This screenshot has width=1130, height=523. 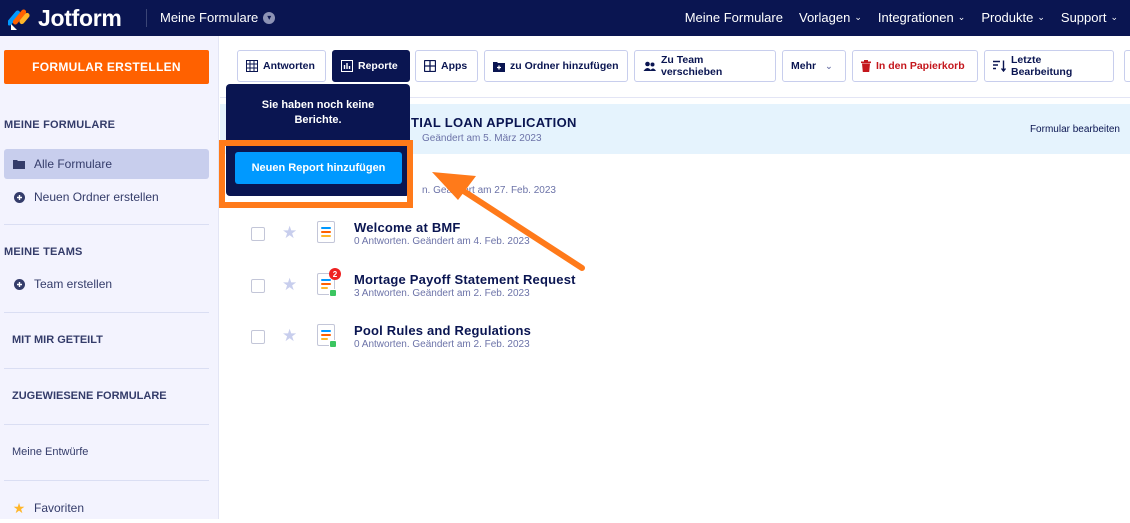 I want to click on move-to-team-button: Zu Team verschieben, so click(x=705, y=66).